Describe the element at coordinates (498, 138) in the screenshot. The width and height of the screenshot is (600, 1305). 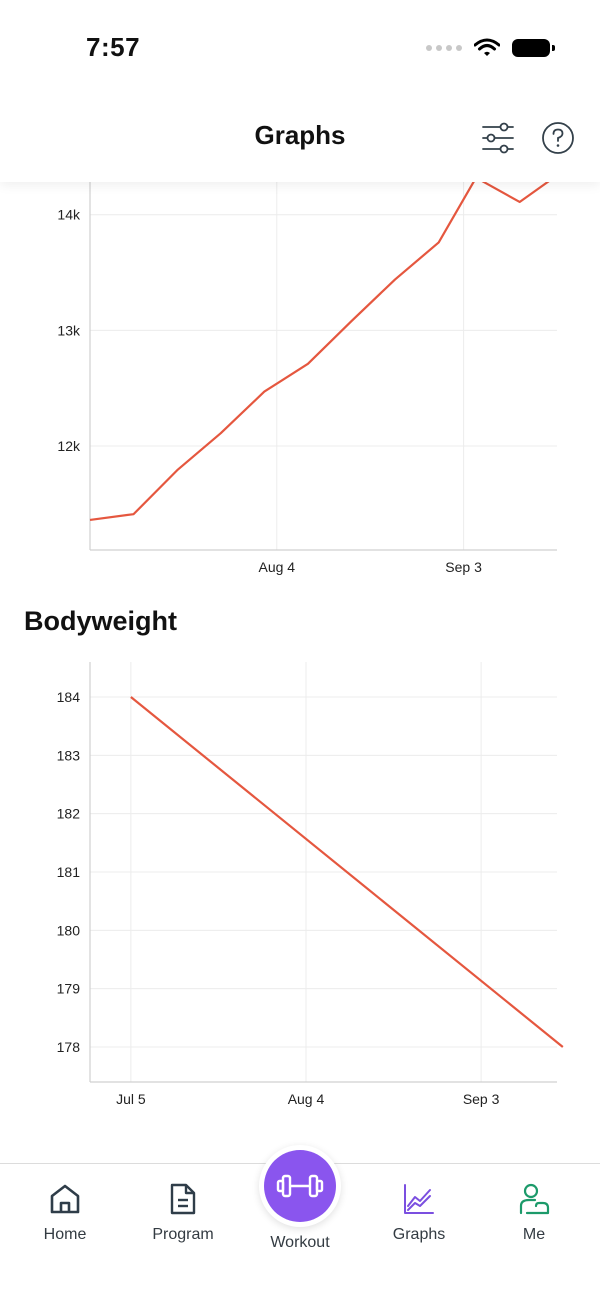
I see `sliders-icon` at that location.